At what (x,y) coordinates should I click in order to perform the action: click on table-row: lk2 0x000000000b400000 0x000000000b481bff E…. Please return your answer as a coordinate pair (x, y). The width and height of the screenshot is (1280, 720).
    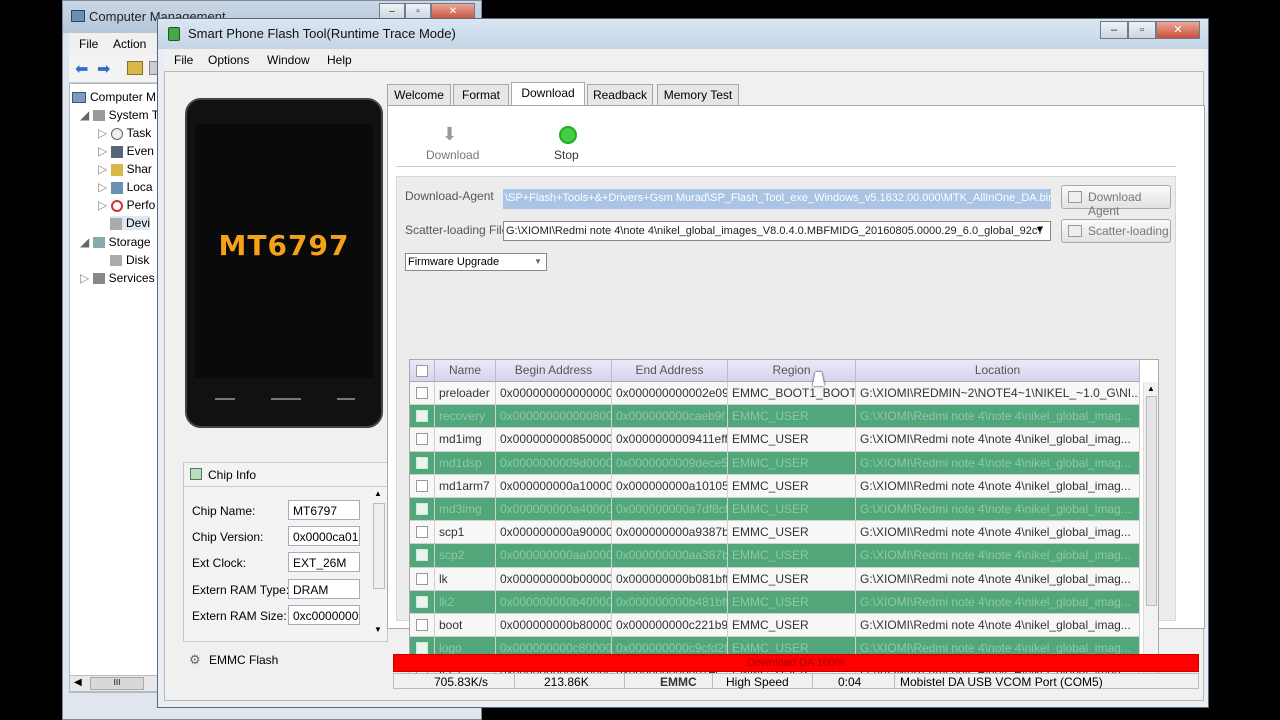
    Looking at the image, I should click on (775, 602).